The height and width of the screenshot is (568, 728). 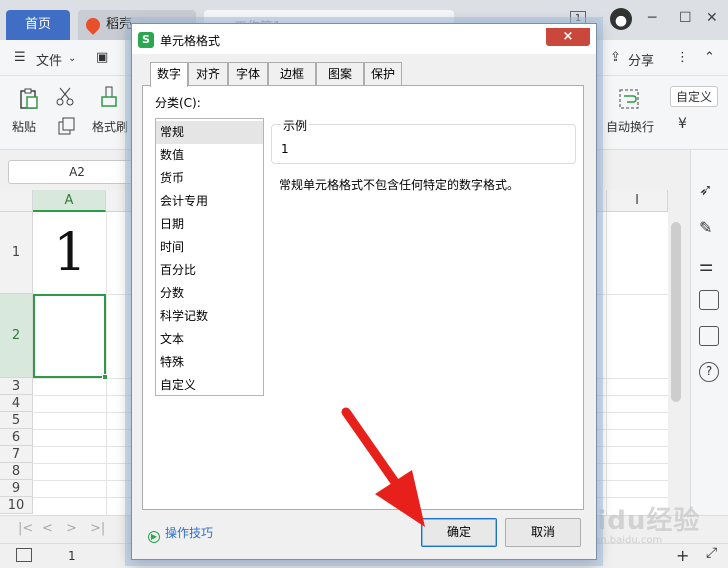 What do you see at coordinates (459, 532) in the screenshot?
I see `ok-button: 确定` at bounding box center [459, 532].